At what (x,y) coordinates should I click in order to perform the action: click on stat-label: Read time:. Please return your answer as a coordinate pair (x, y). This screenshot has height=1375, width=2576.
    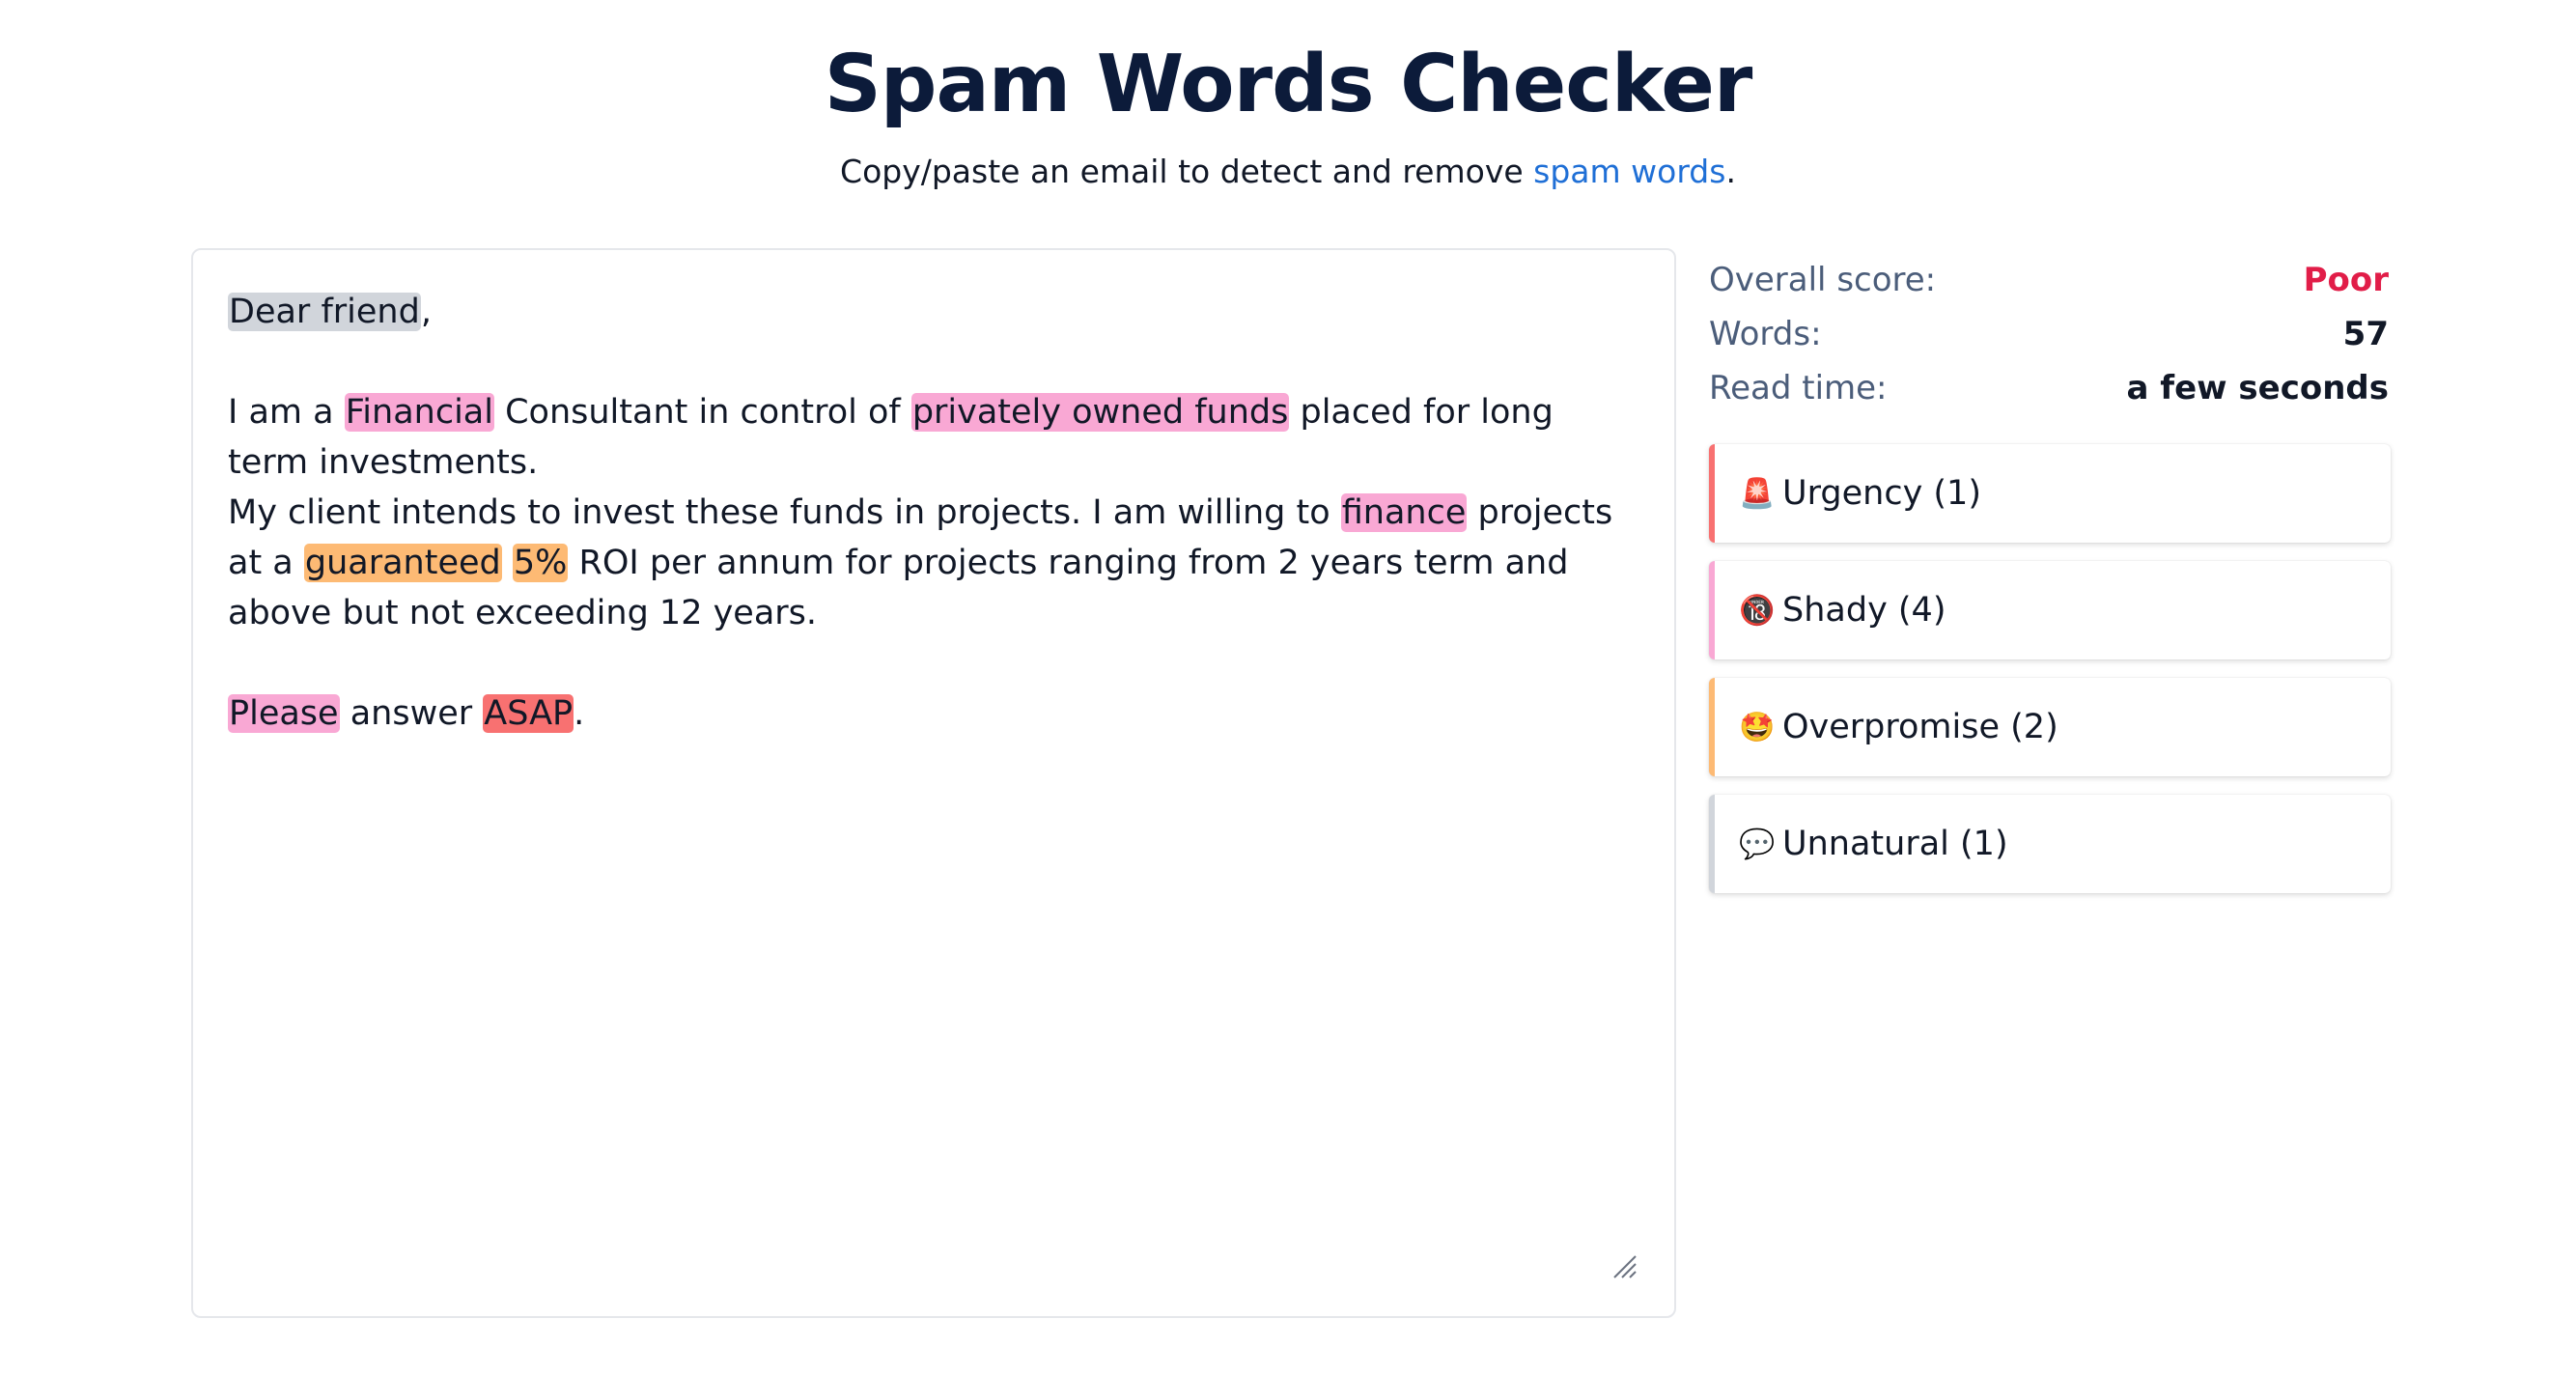
    Looking at the image, I should click on (1799, 388).